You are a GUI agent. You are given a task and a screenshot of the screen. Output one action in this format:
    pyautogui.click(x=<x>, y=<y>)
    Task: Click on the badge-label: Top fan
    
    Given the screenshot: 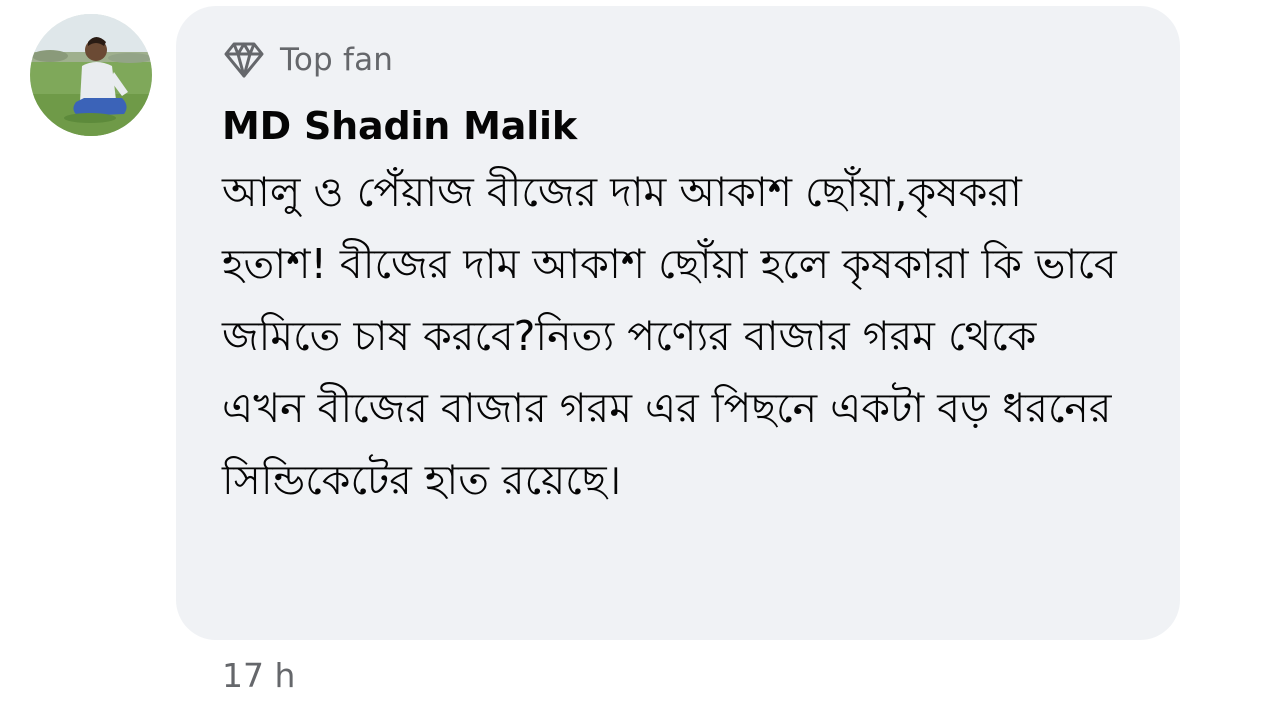 What is the action you would take?
    pyautogui.click(x=337, y=60)
    